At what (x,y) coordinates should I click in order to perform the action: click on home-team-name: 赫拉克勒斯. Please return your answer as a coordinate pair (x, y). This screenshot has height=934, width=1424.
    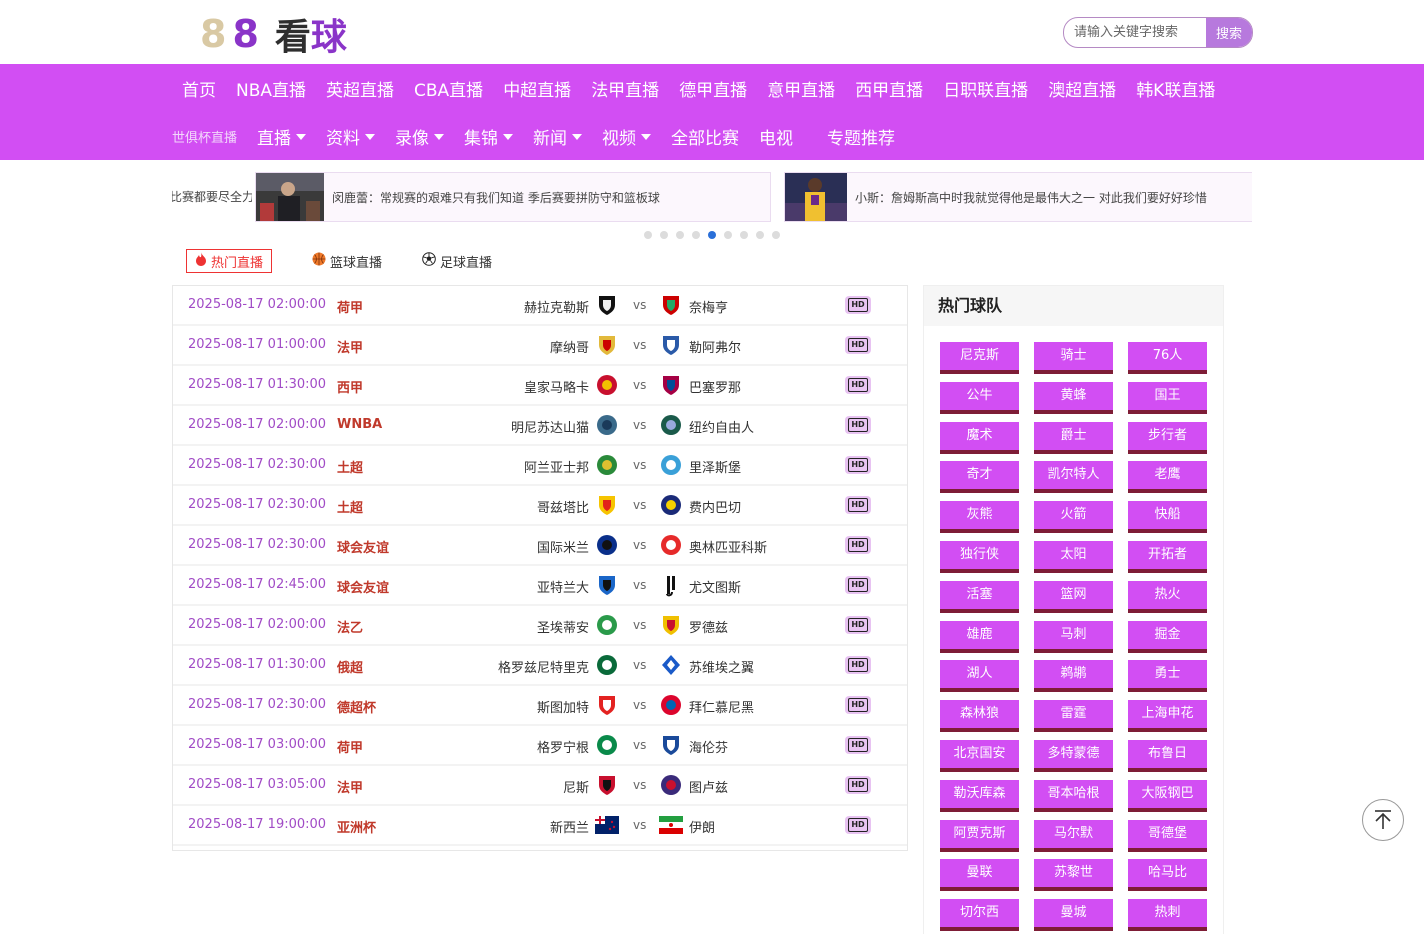
    Looking at the image, I should click on (556, 306).